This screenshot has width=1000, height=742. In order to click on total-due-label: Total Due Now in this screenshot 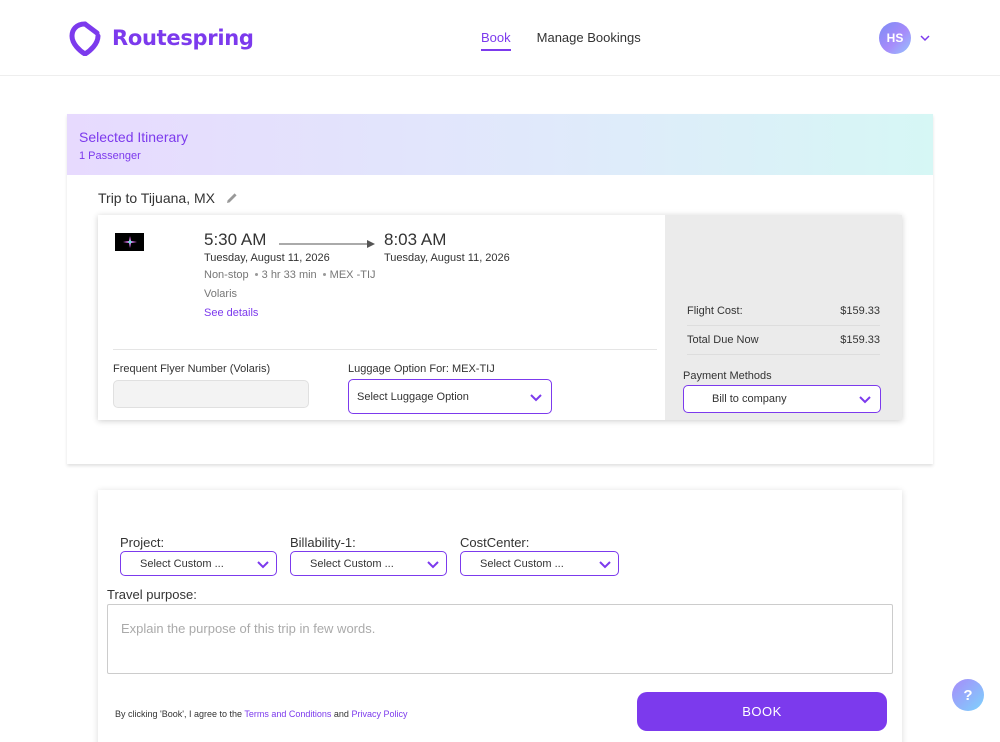, I will do `click(723, 340)`.